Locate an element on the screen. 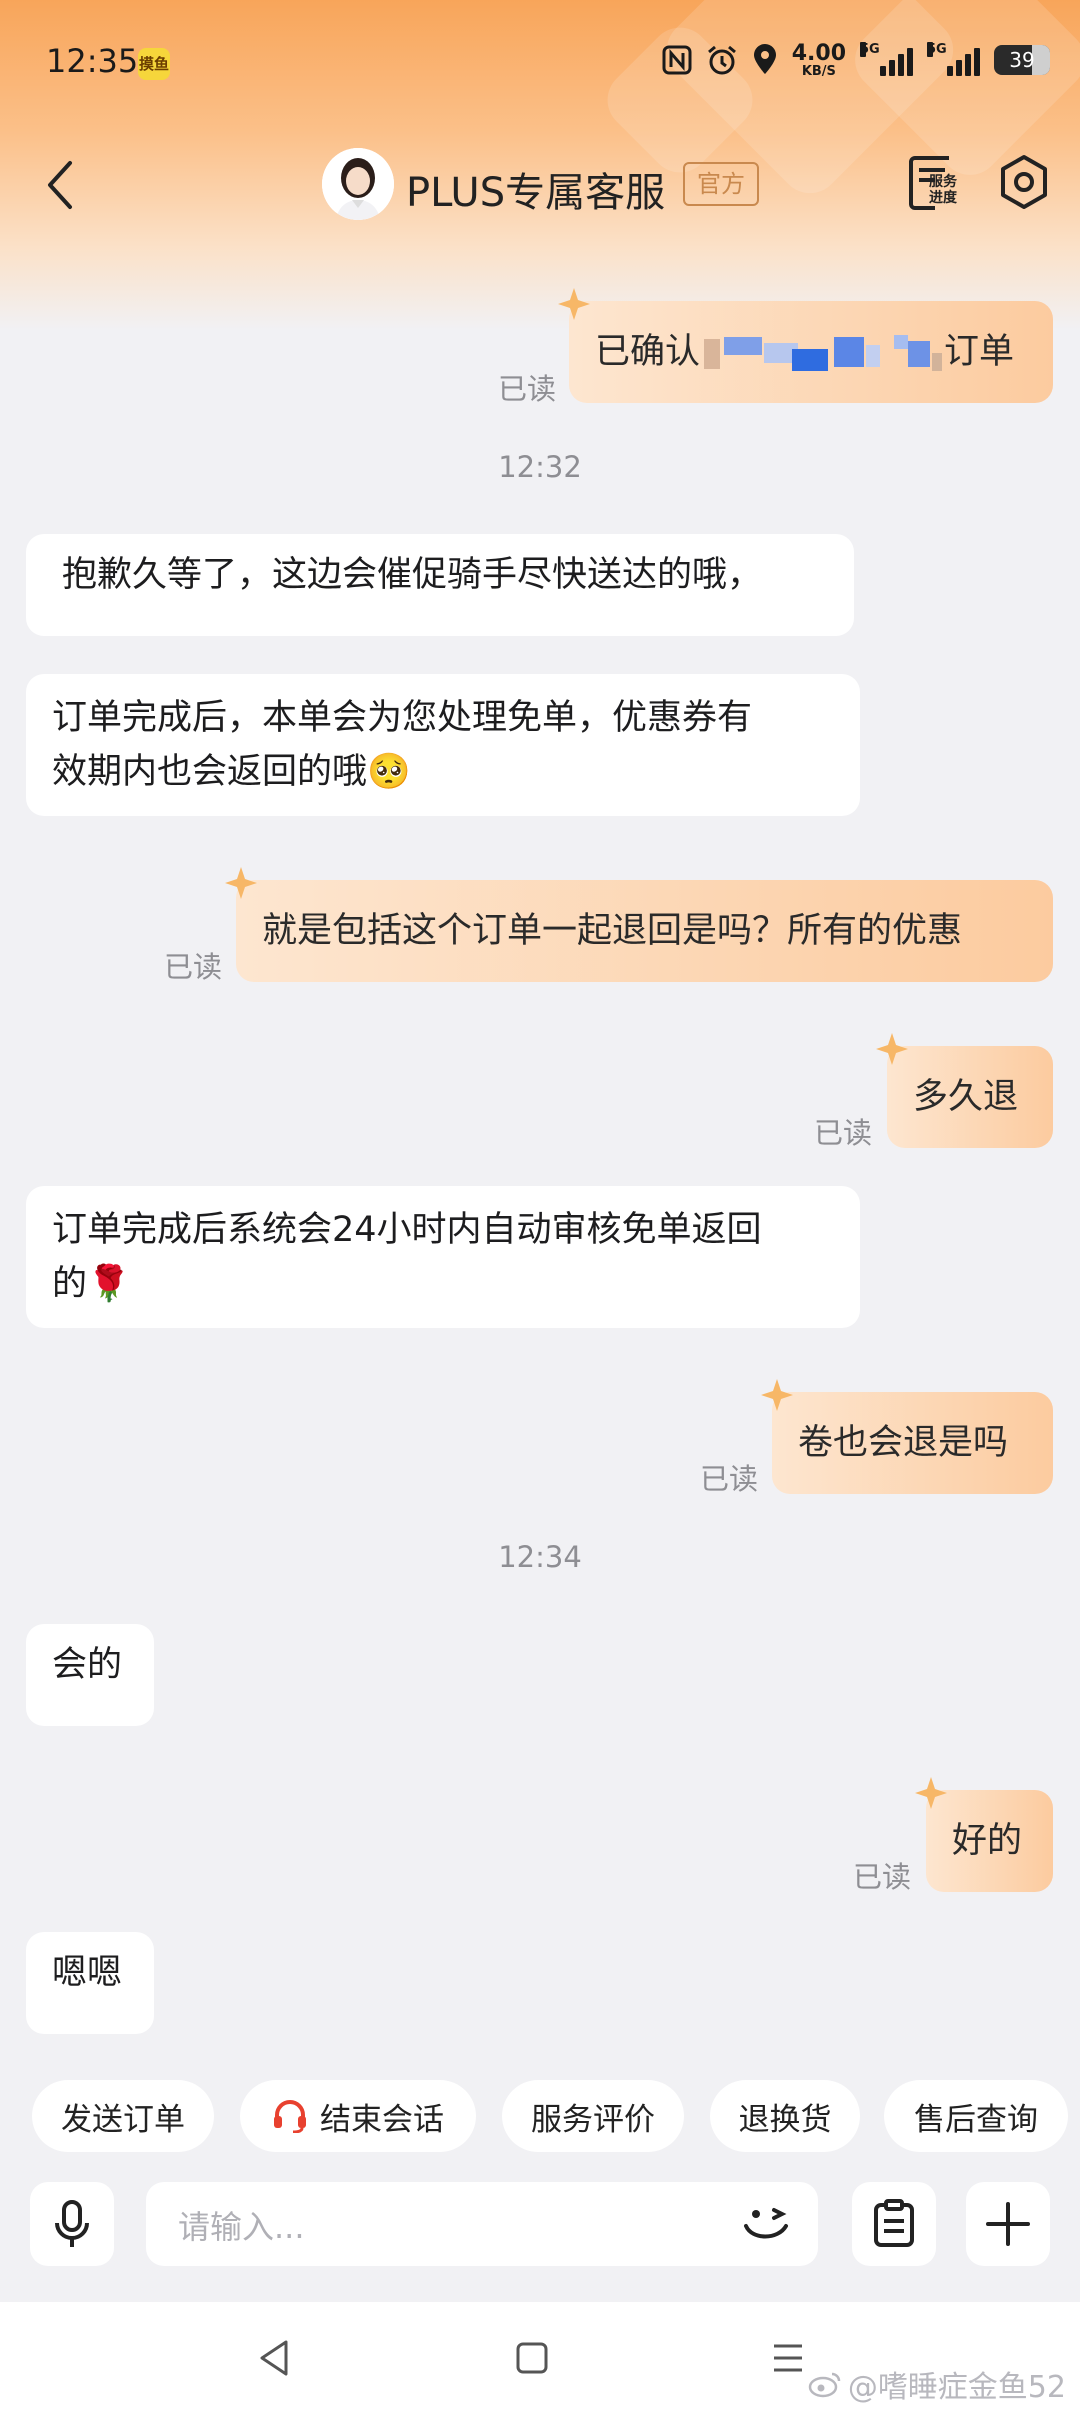  message-text: 订单完成后，本单会为您处理免单，优惠券有 is located at coordinates (402, 718).